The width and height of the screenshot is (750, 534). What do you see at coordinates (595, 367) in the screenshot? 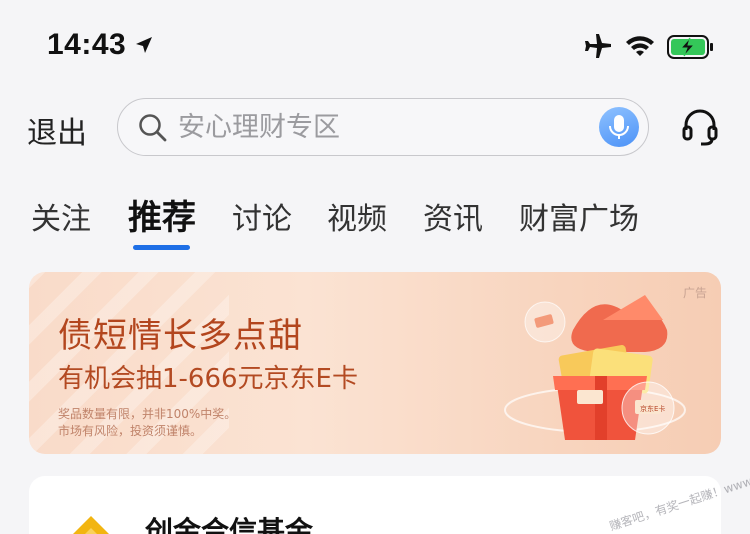
I see `gift-box-illustration: 京东E卡` at bounding box center [595, 367].